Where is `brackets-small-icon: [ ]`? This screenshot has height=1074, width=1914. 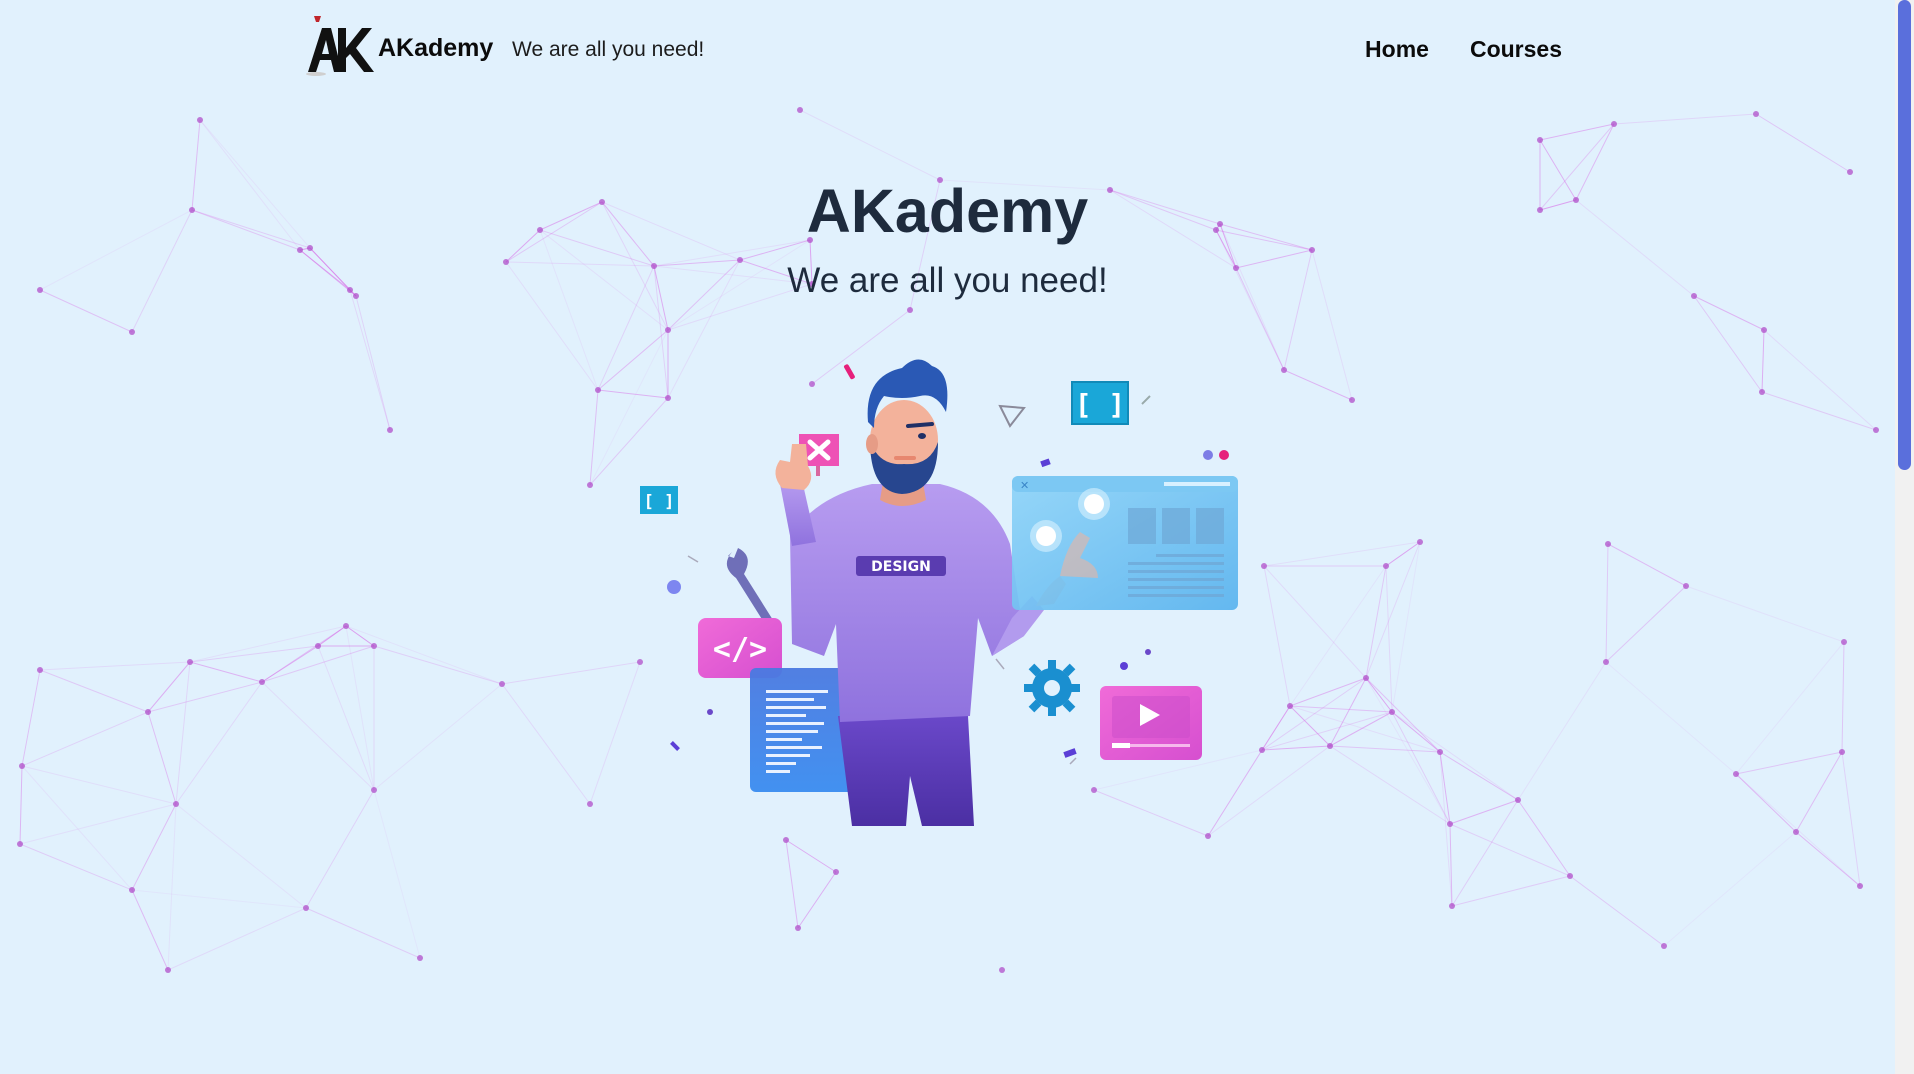 brackets-small-icon: [ ] is located at coordinates (659, 500).